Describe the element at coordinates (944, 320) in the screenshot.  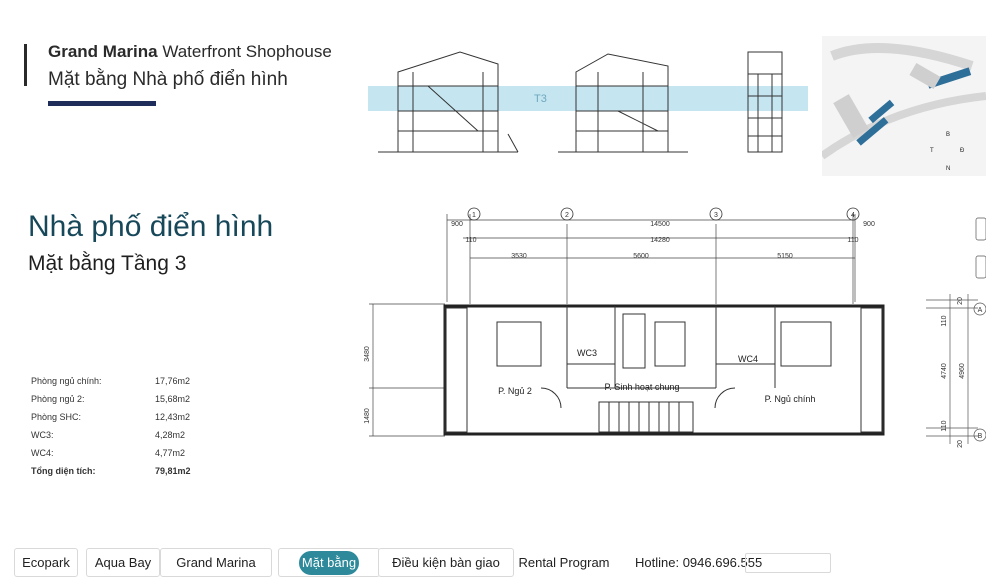
I see `right-dim-110-top: 110` at that location.